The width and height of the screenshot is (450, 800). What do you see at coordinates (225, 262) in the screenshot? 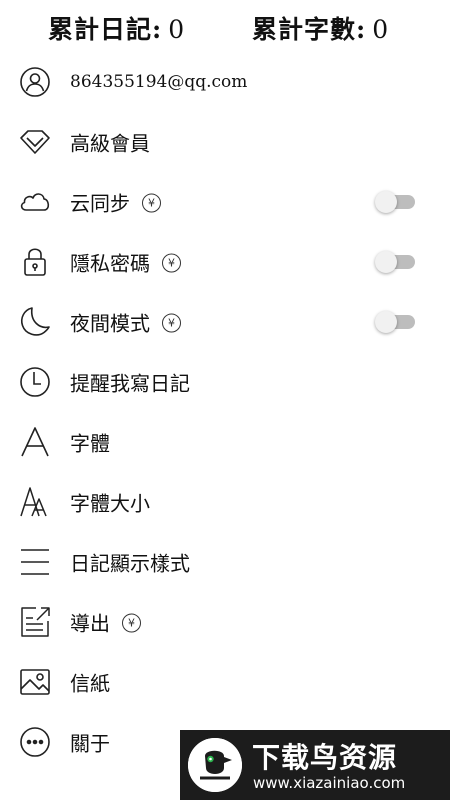
I see `menu-item-privacy-lock: 隱私密碼 ¥` at bounding box center [225, 262].